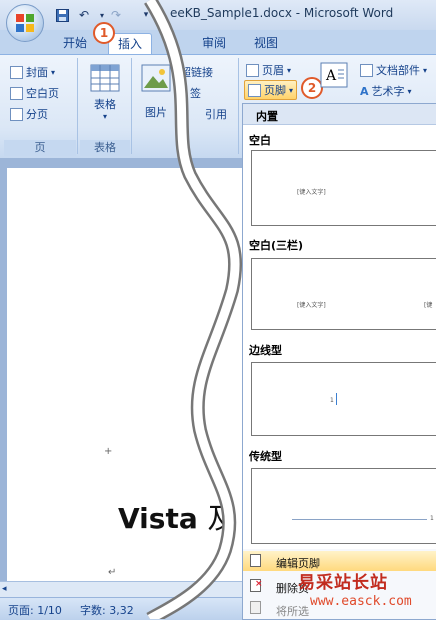 Image resolution: width=436 pixels, height=620 pixels. I want to click on watermark-url: www.easck.com, so click(361, 601).